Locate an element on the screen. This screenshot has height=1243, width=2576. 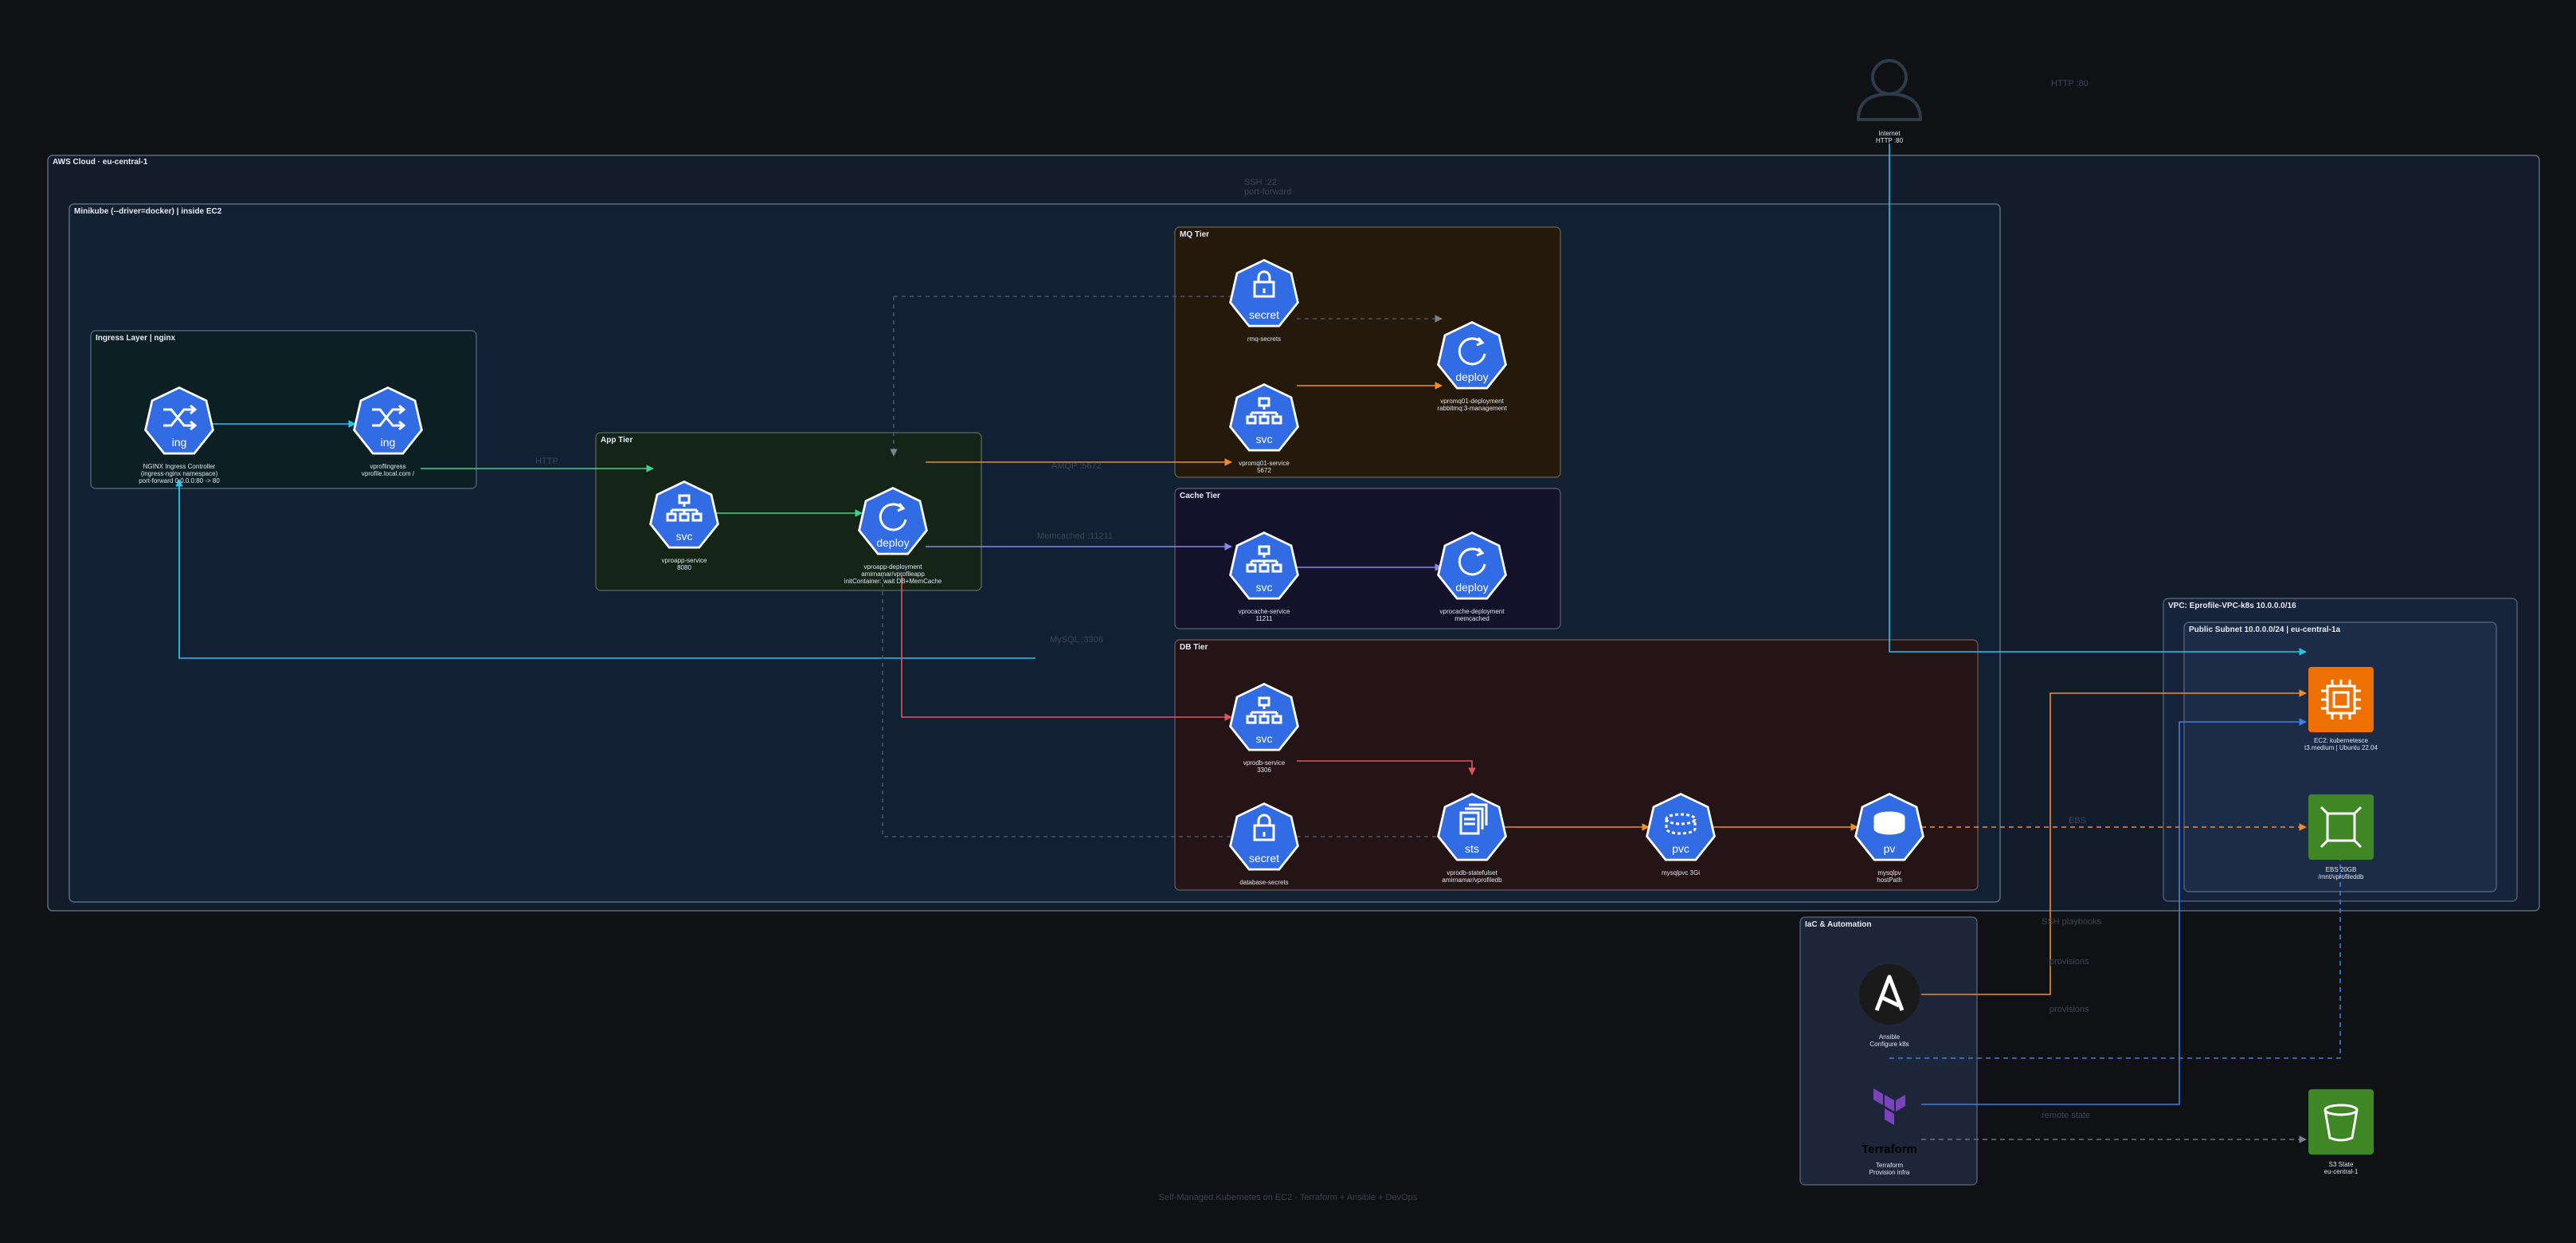
k8s-kind-label: pvc is located at coordinates (1680, 848).